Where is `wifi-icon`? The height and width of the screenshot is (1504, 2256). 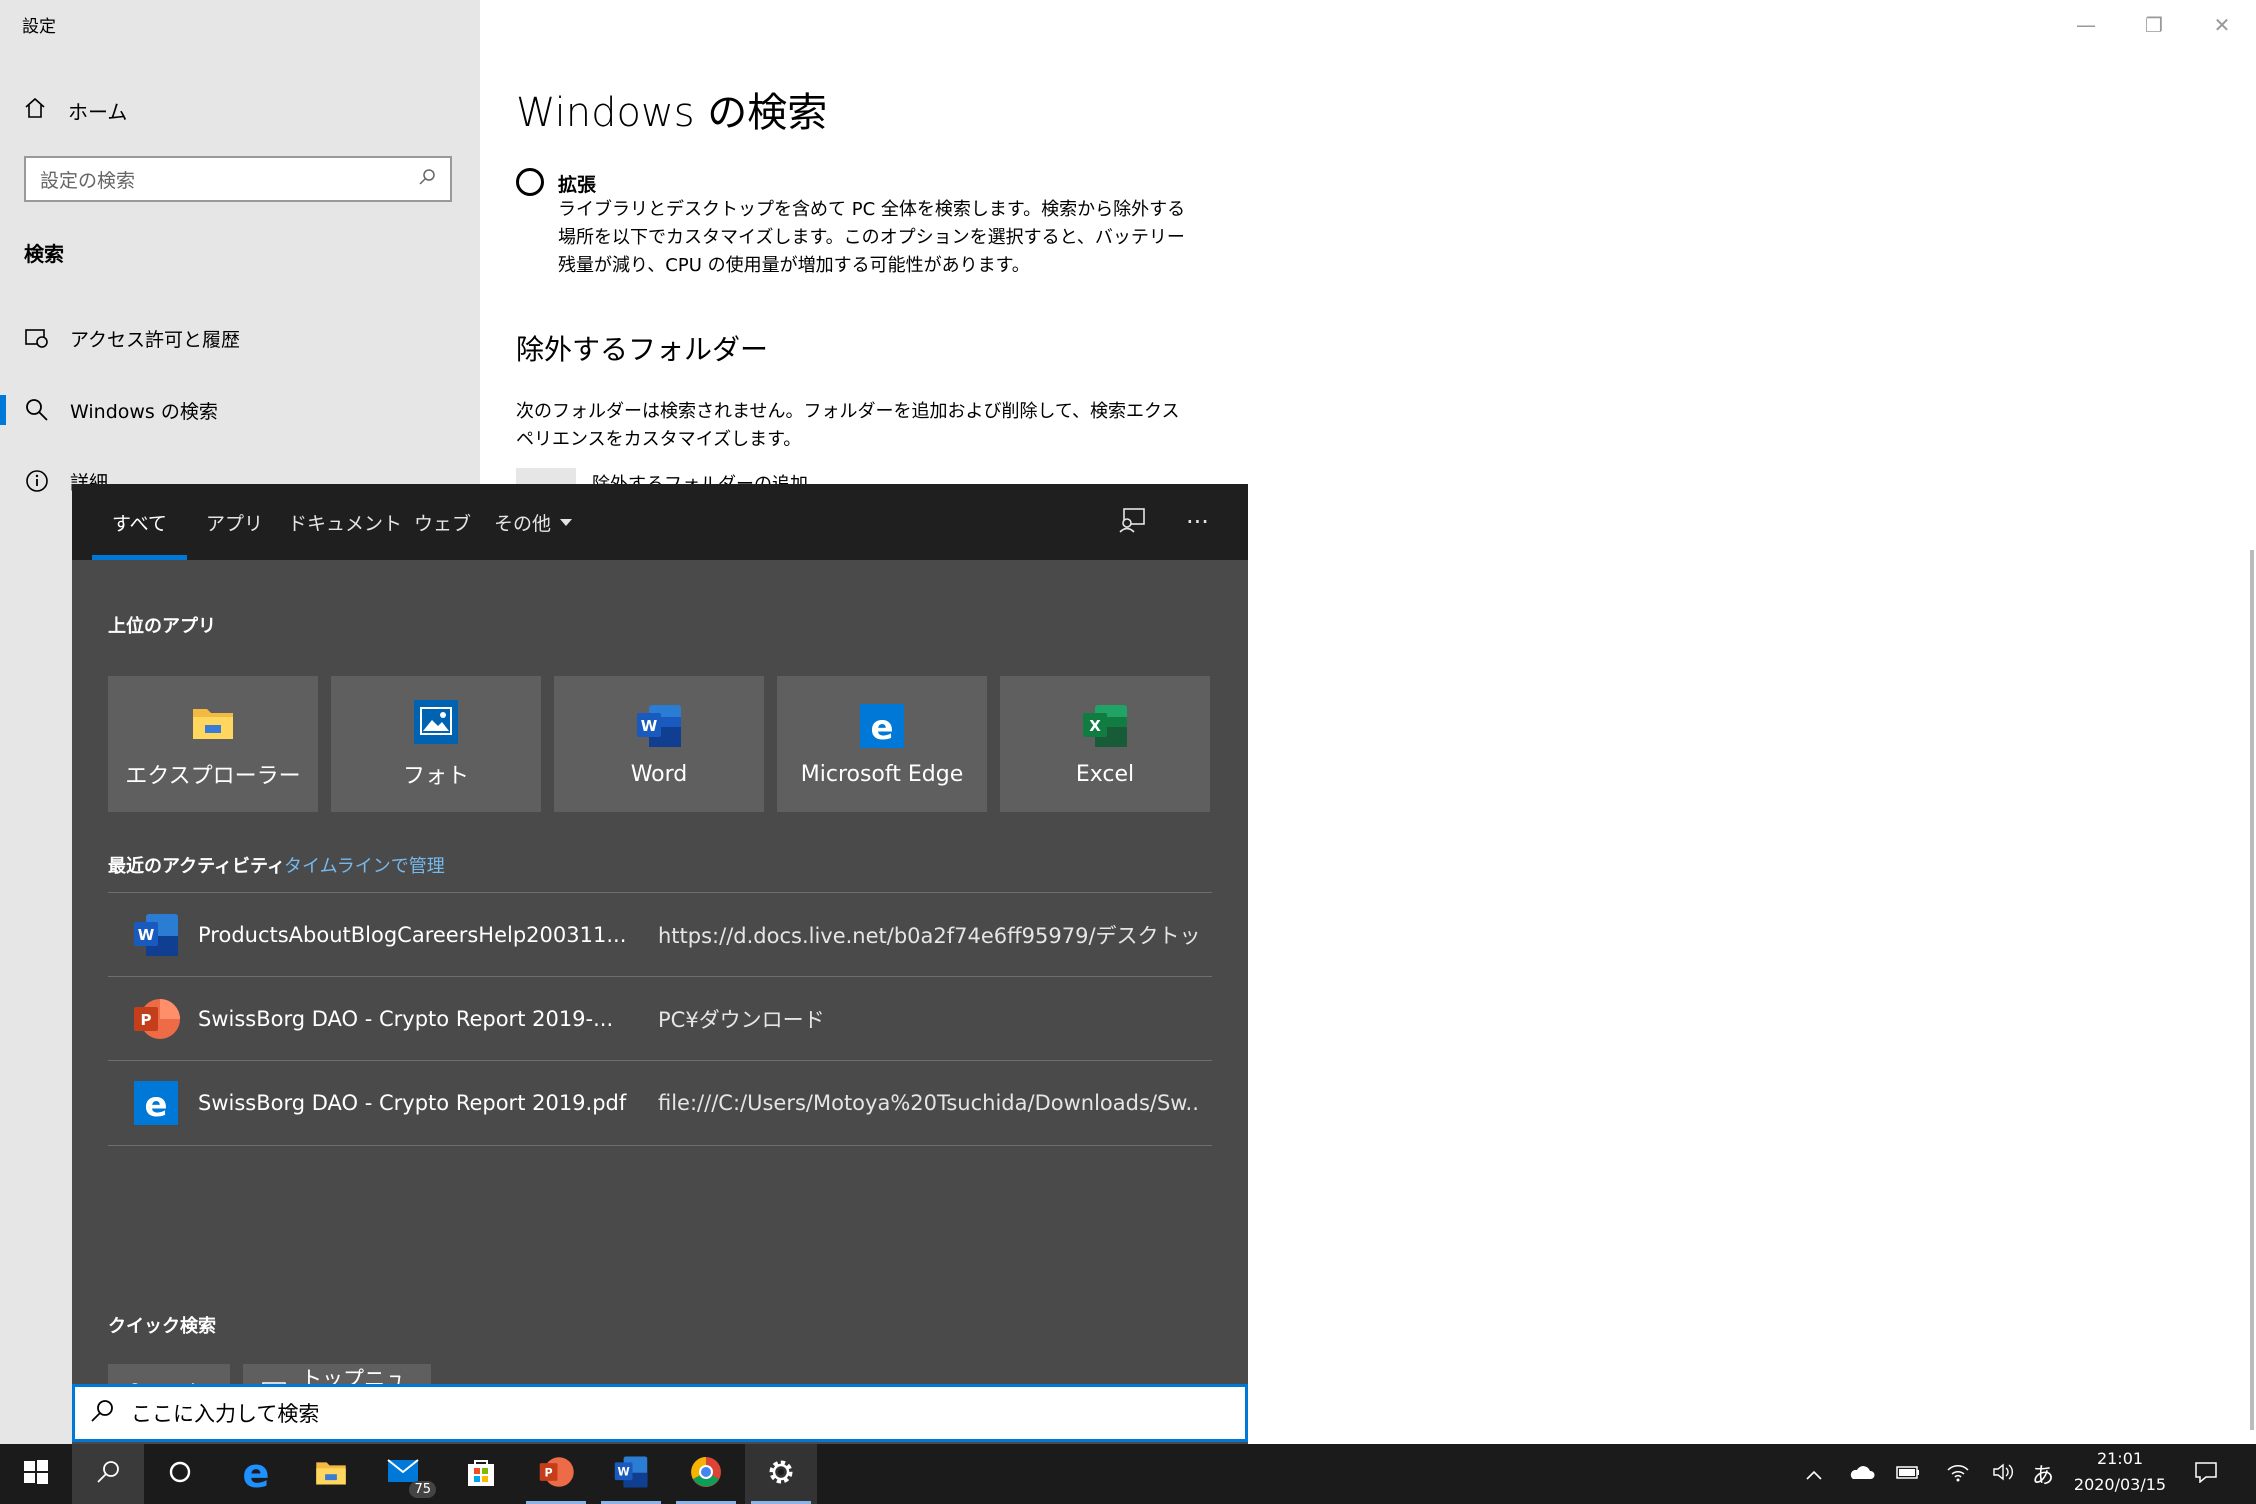
wifi-icon is located at coordinates (1958, 1474).